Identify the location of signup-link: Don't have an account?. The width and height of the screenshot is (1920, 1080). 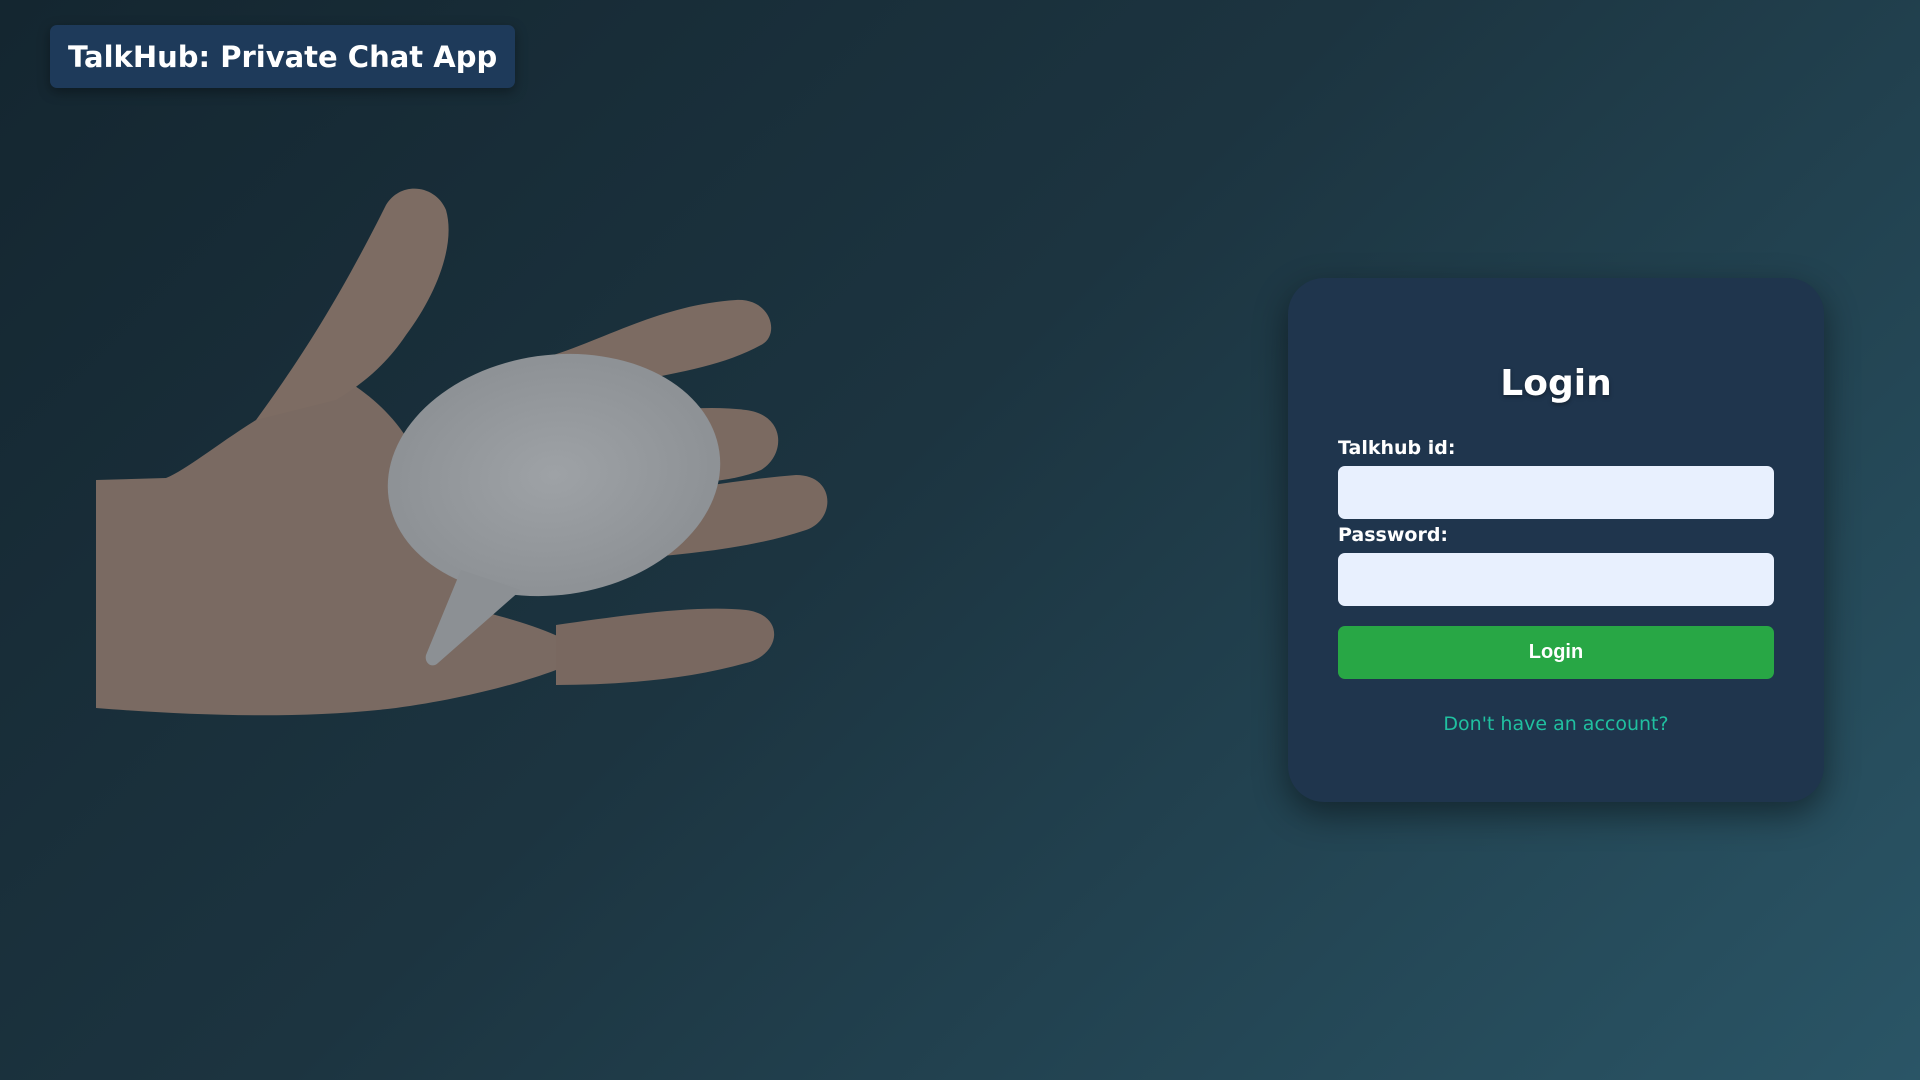
(1556, 724).